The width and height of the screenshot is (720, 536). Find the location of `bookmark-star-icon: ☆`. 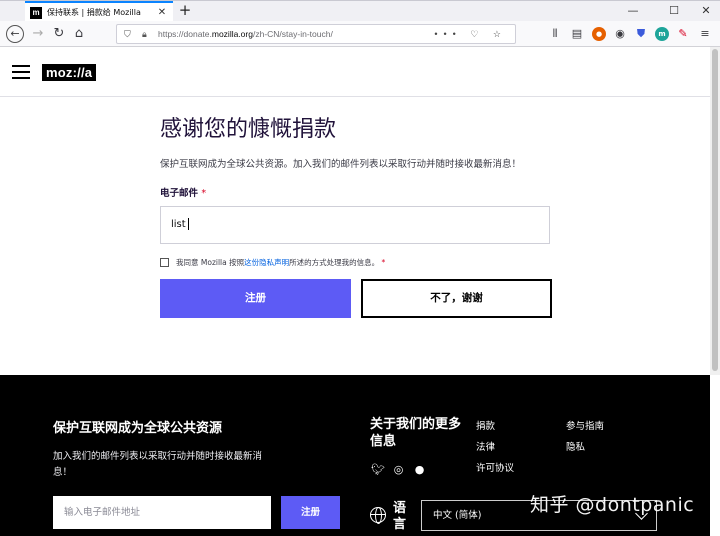

bookmark-star-icon: ☆ is located at coordinates (500, 34).